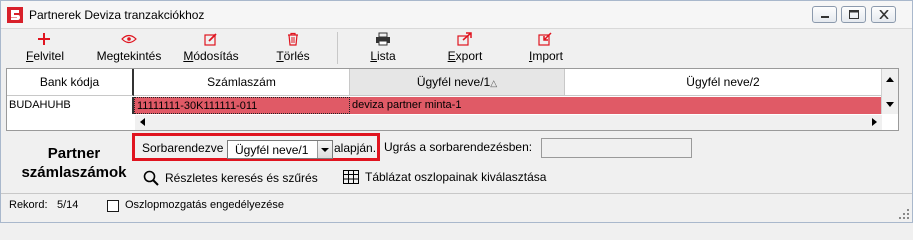 The width and height of the screenshot is (913, 240). I want to click on record-value: 5/14, so click(68, 205).